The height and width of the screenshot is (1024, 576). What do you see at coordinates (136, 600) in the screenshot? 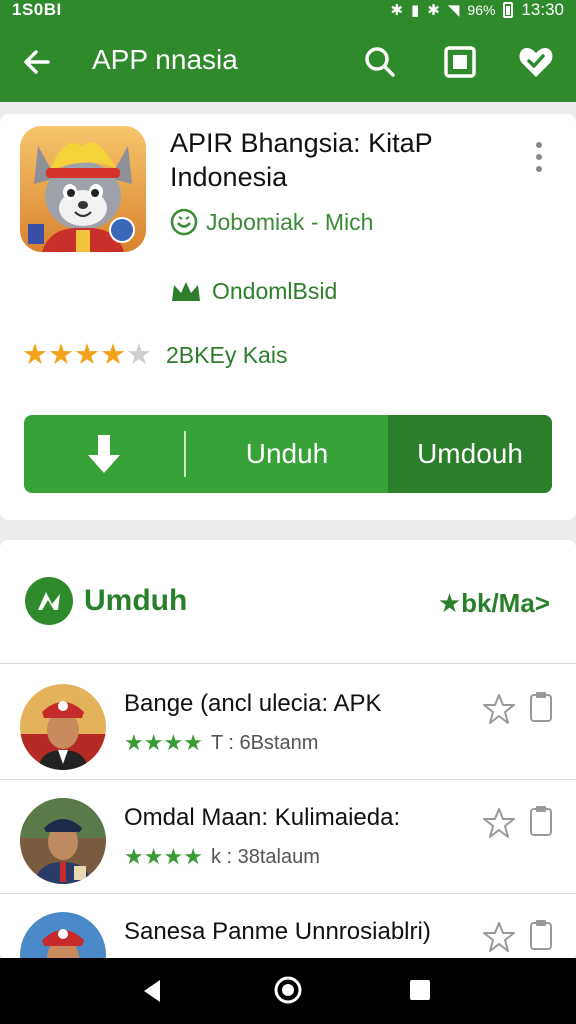
I see `section-title: Umduh` at bounding box center [136, 600].